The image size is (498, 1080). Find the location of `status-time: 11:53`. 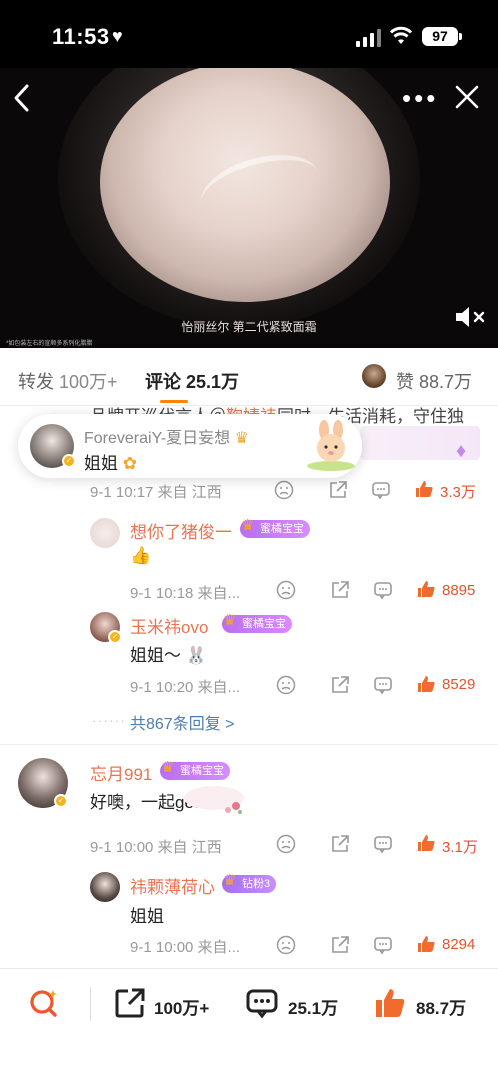

status-time: 11:53 is located at coordinates (81, 36).